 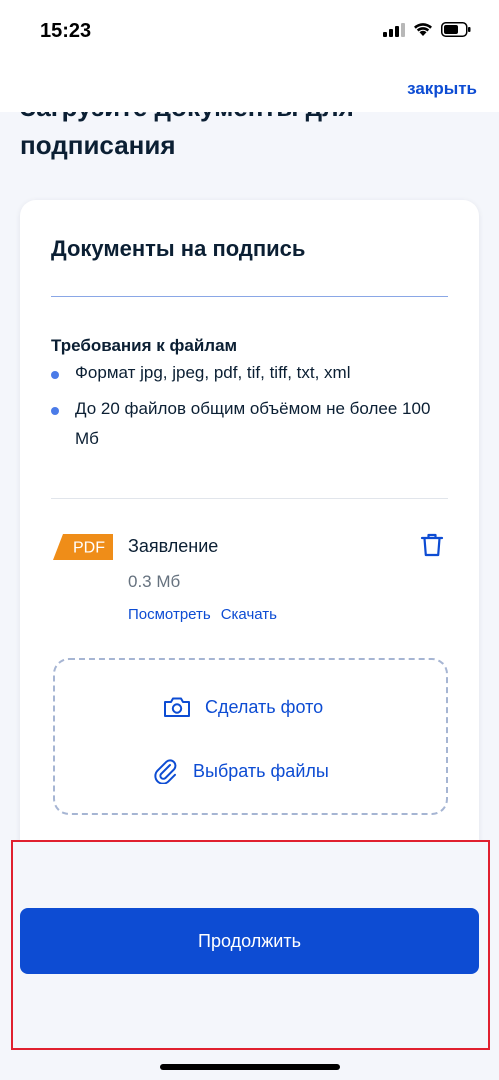 I want to click on status-bar: 15:23, so click(x=249, y=32).